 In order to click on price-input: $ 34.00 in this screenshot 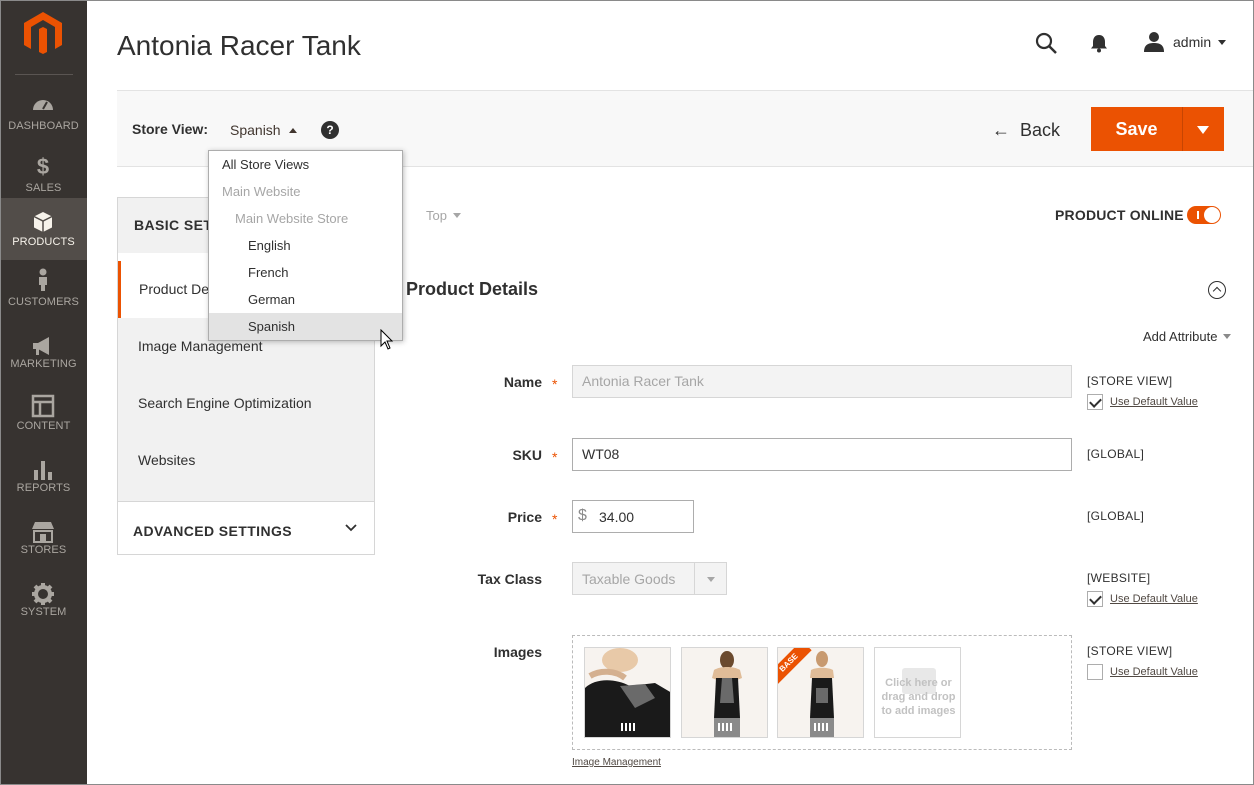, I will do `click(633, 516)`.